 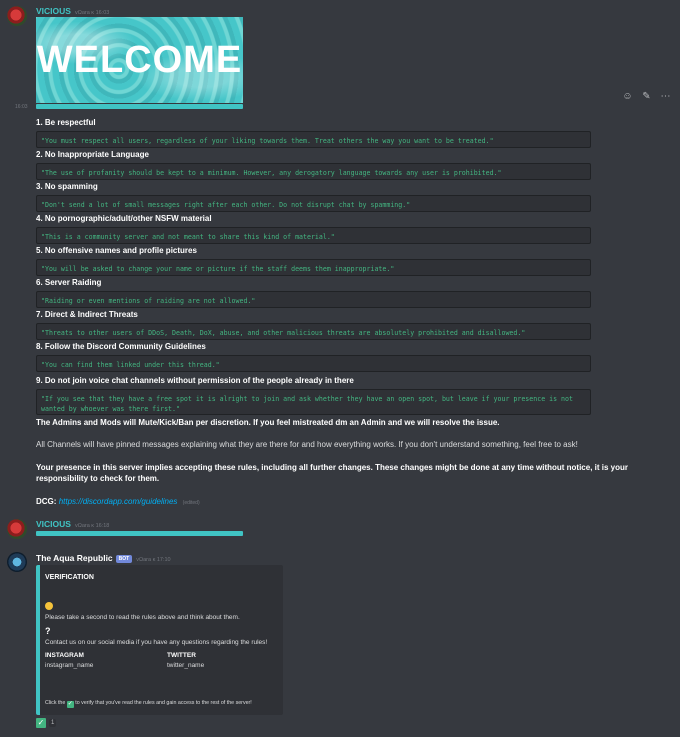 I want to click on message-toolbar: ☺ ✎ ⋯, so click(x=646, y=96).